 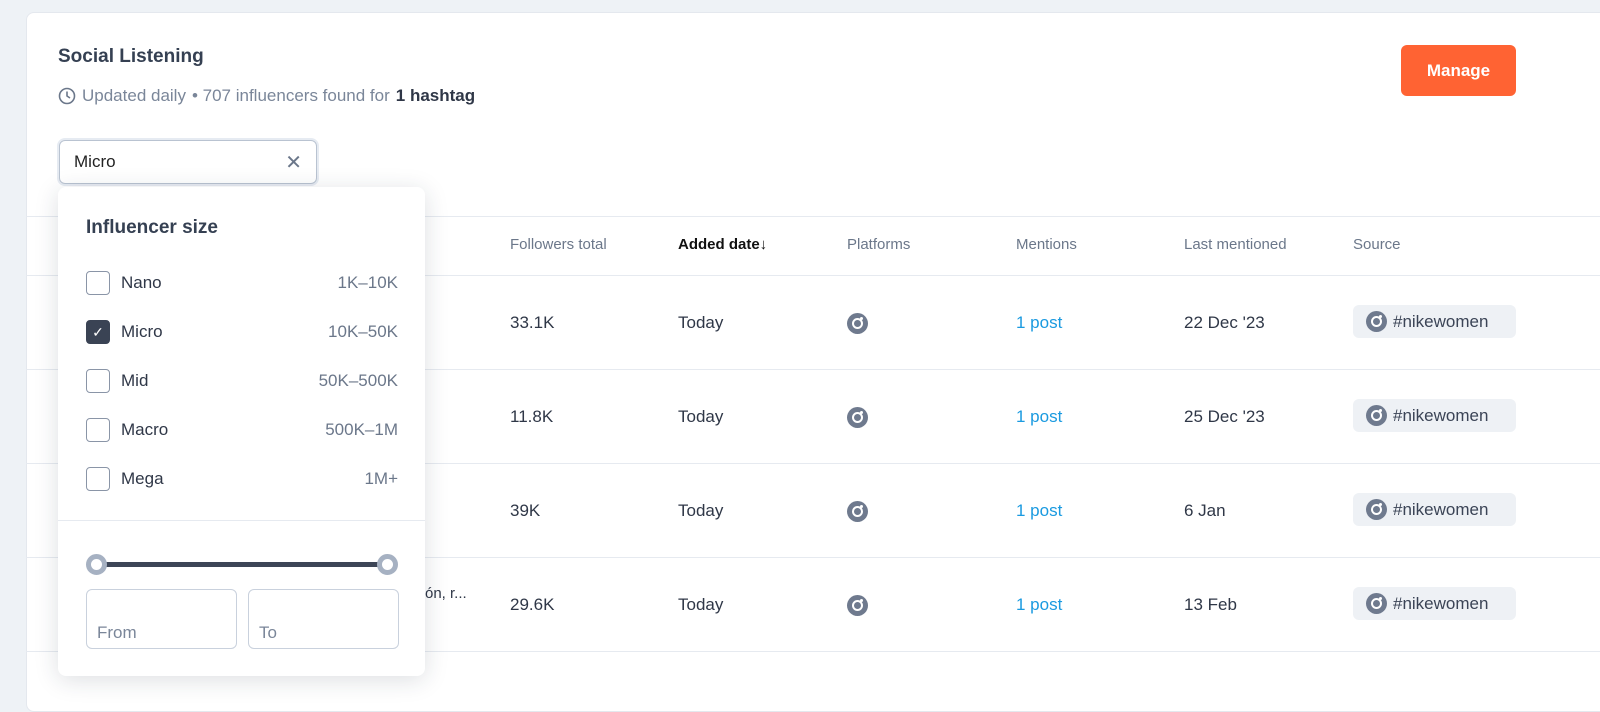 I want to click on followers-cell: 33.1K, so click(x=532, y=322).